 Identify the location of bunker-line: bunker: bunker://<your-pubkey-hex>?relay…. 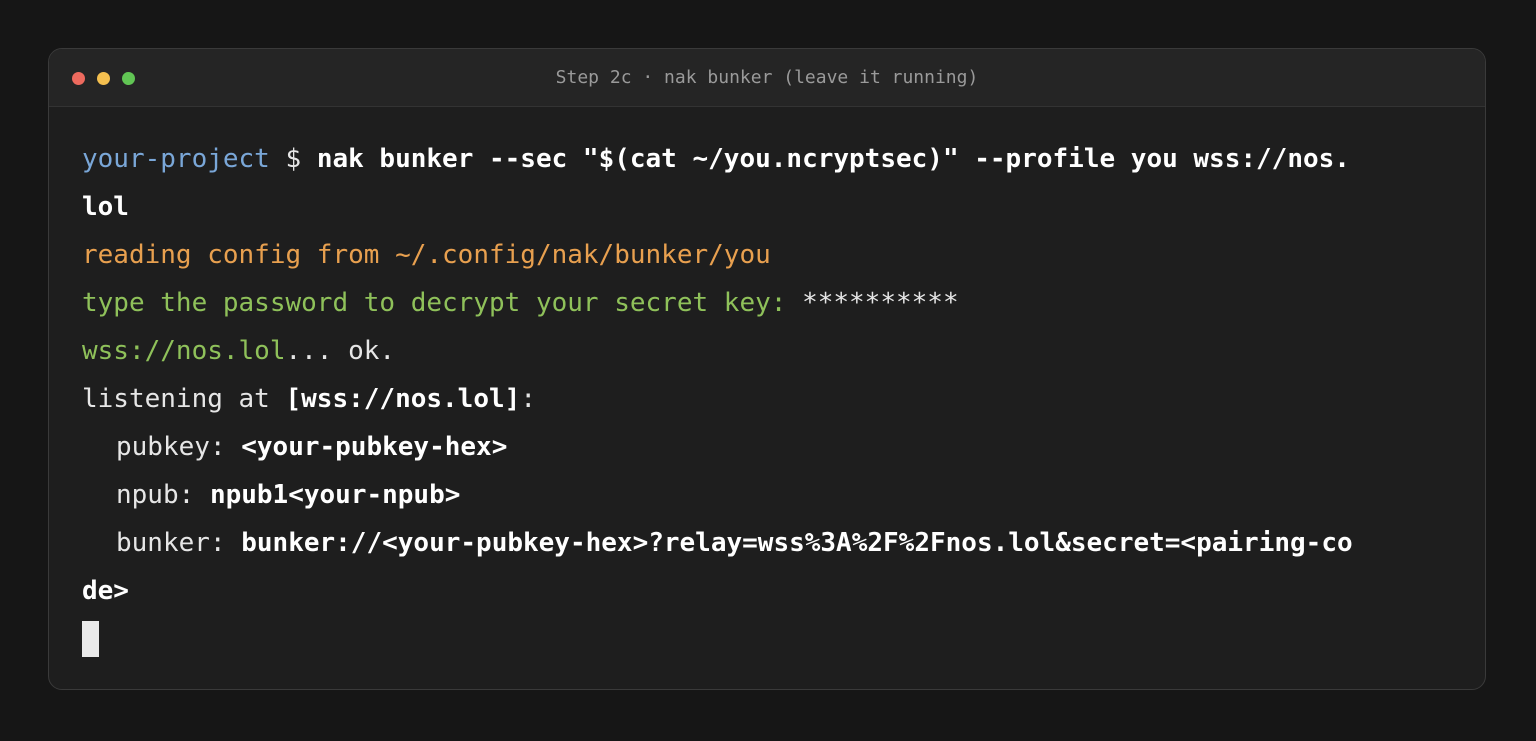
(772, 543).